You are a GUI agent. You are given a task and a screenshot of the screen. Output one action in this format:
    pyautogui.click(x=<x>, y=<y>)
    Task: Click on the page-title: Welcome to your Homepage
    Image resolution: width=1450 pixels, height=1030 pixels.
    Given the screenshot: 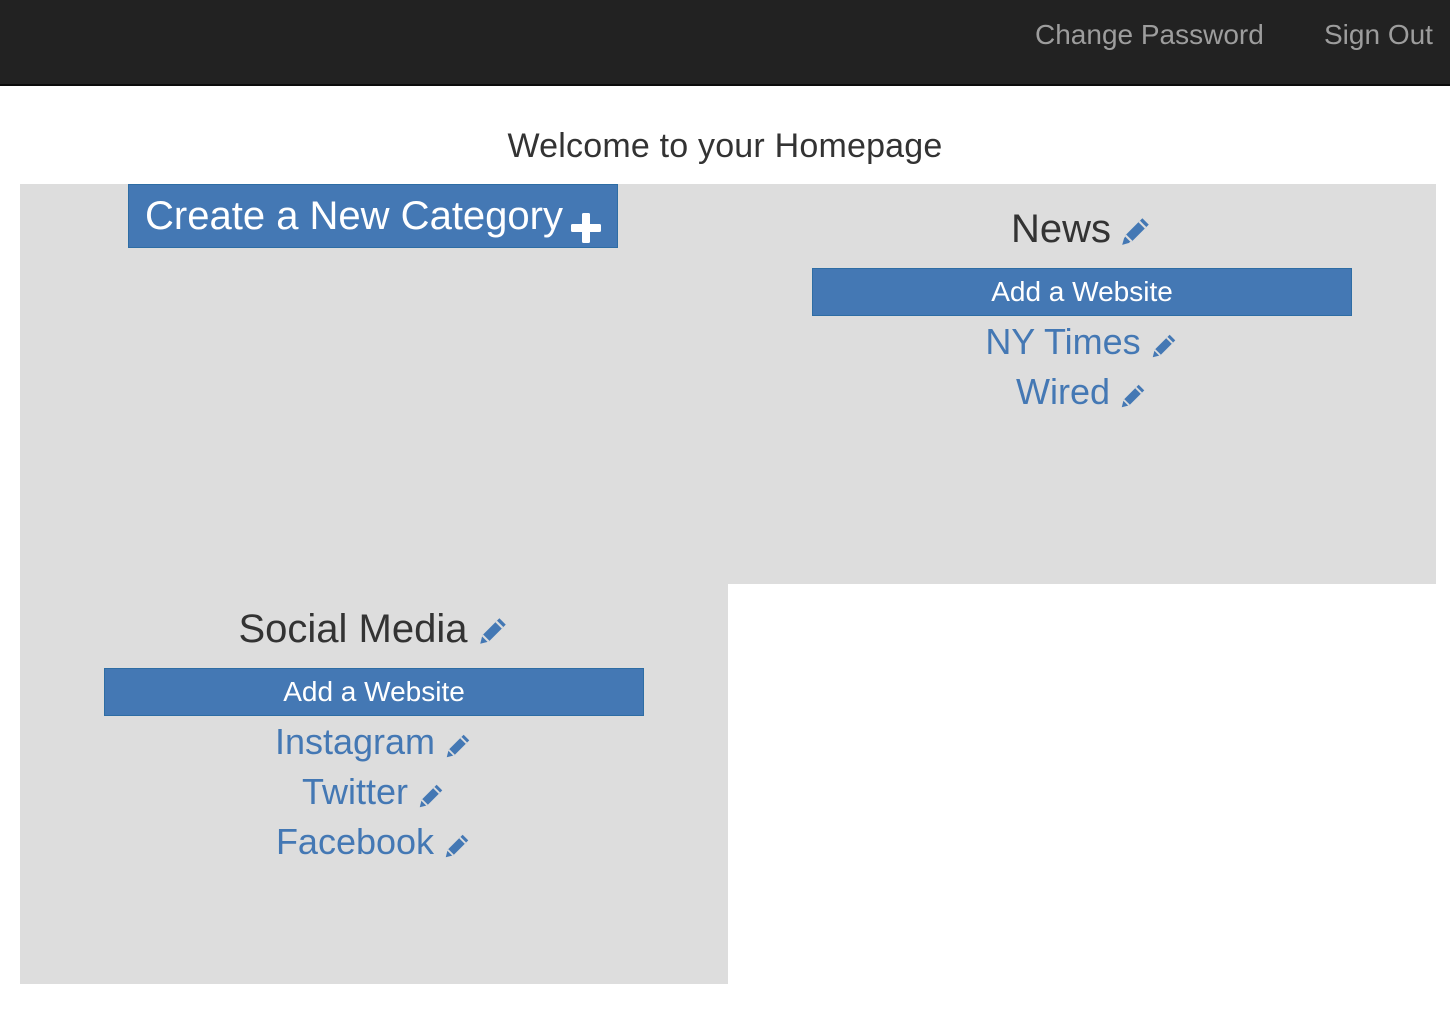 What is the action you would take?
    pyautogui.click(x=725, y=146)
    